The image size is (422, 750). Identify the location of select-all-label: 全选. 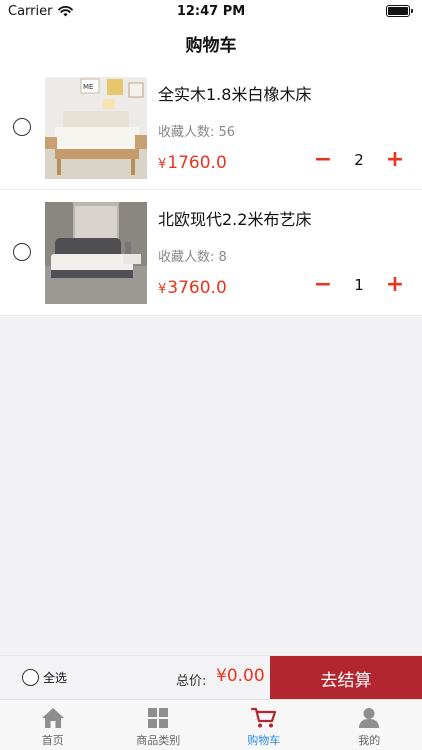
(55, 678).